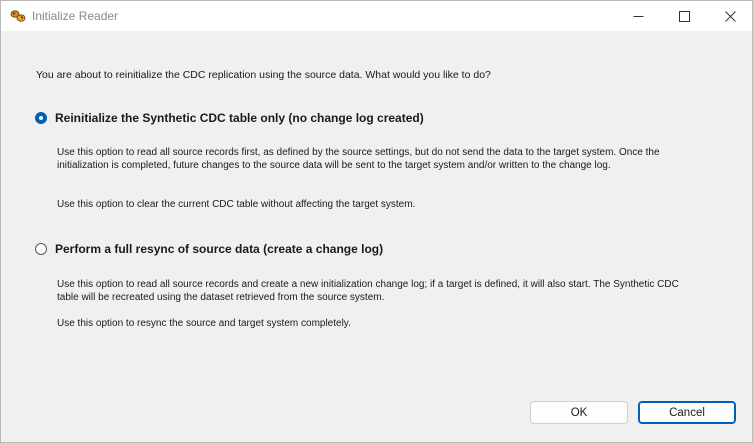 The height and width of the screenshot is (443, 753). What do you see at coordinates (18, 16) in the screenshot?
I see `app-icon` at bounding box center [18, 16].